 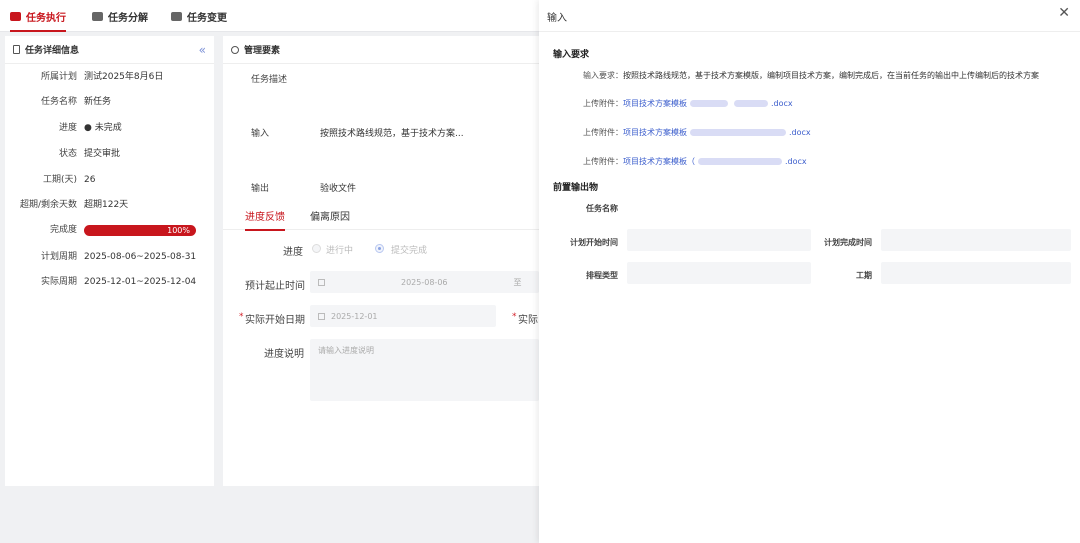 I want to click on row-label: 进度, so click(x=67, y=128).